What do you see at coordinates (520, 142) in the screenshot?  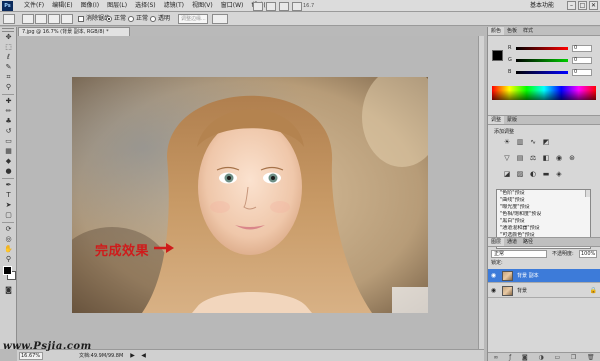 I see `levels-icon: ▥` at bounding box center [520, 142].